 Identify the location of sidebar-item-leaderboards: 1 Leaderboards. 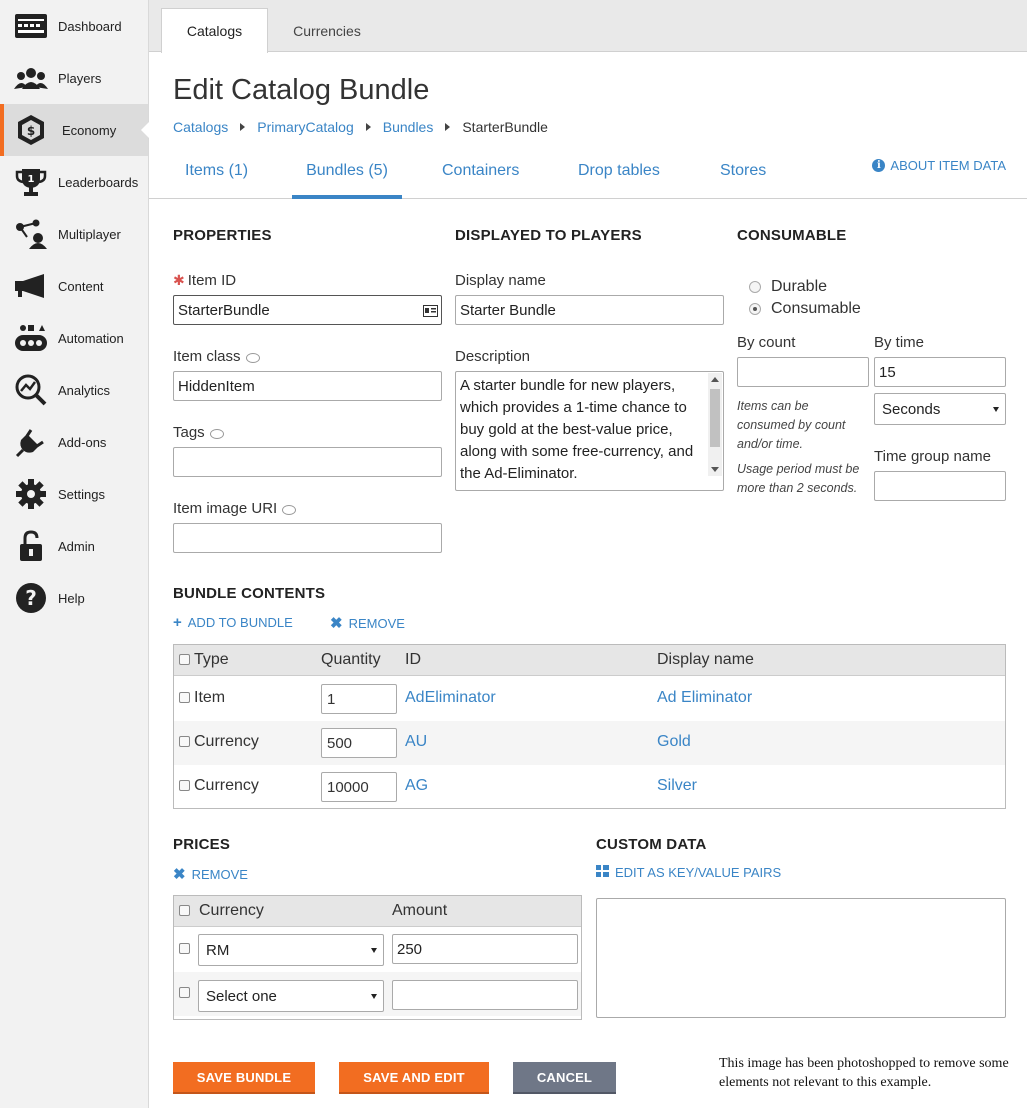
(74, 182).